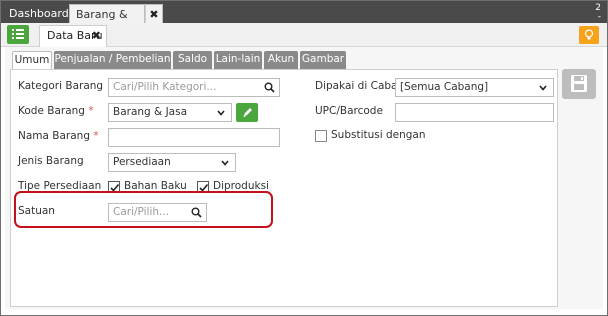  What do you see at coordinates (51, 161) in the screenshot?
I see `jenis-label: Jenis Barang` at bounding box center [51, 161].